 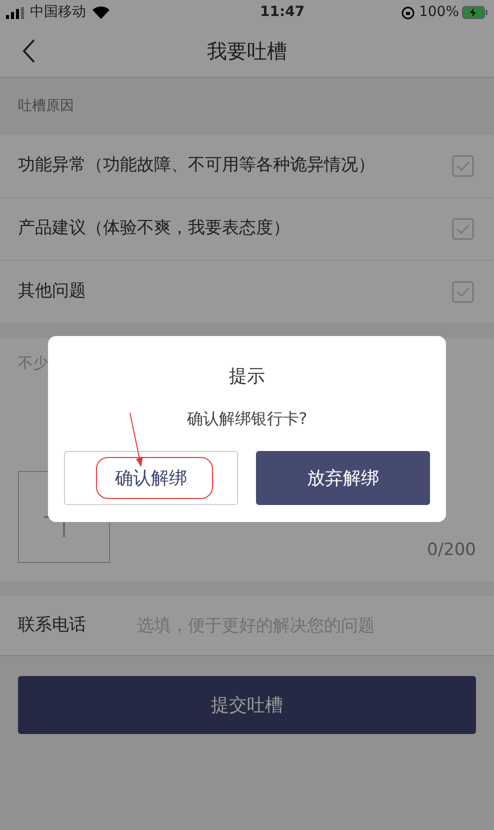 What do you see at coordinates (247, 51) in the screenshot?
I see `page-title: 我要吐槽` at bounding box center [247, 51].